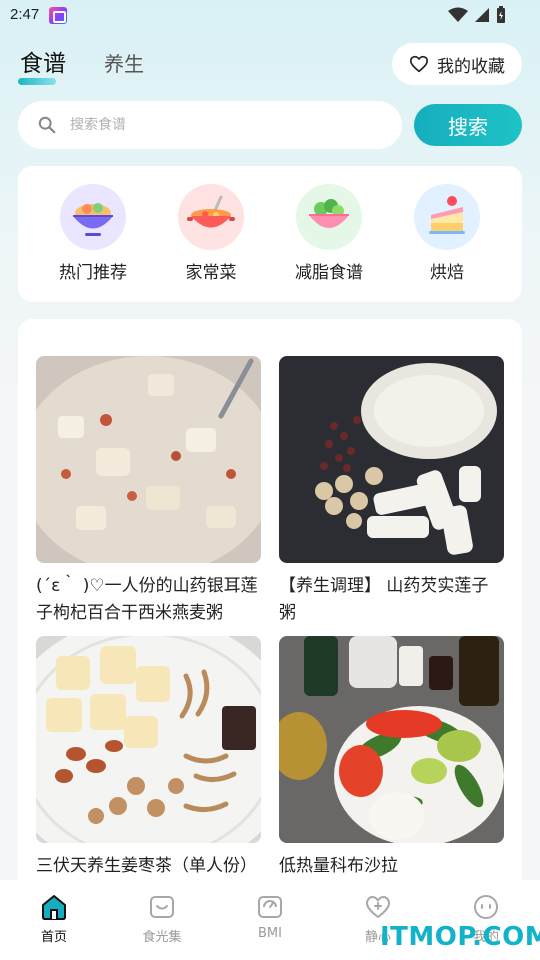 The height and width of the screenshot is (960, 540). I want to click on nav-bmi: BMI, so click(270, 927).